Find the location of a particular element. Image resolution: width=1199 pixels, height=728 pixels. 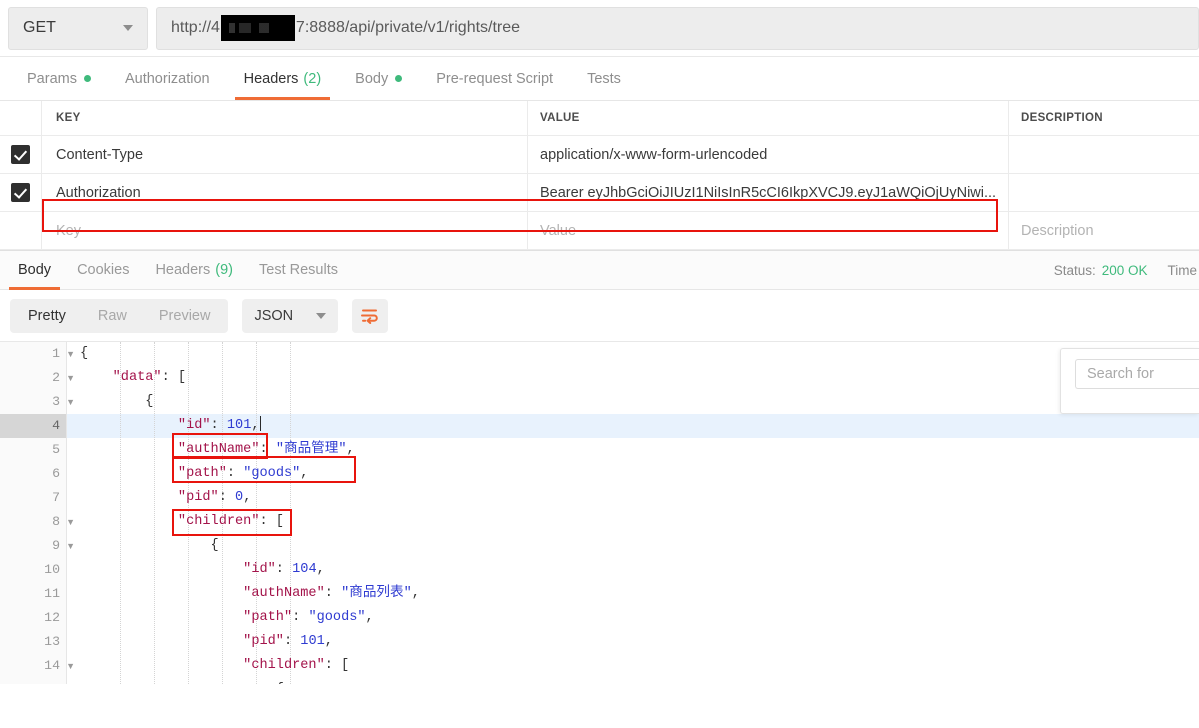

response-meta: Status: 200 OK Time is located at coordinates (1126, 270).